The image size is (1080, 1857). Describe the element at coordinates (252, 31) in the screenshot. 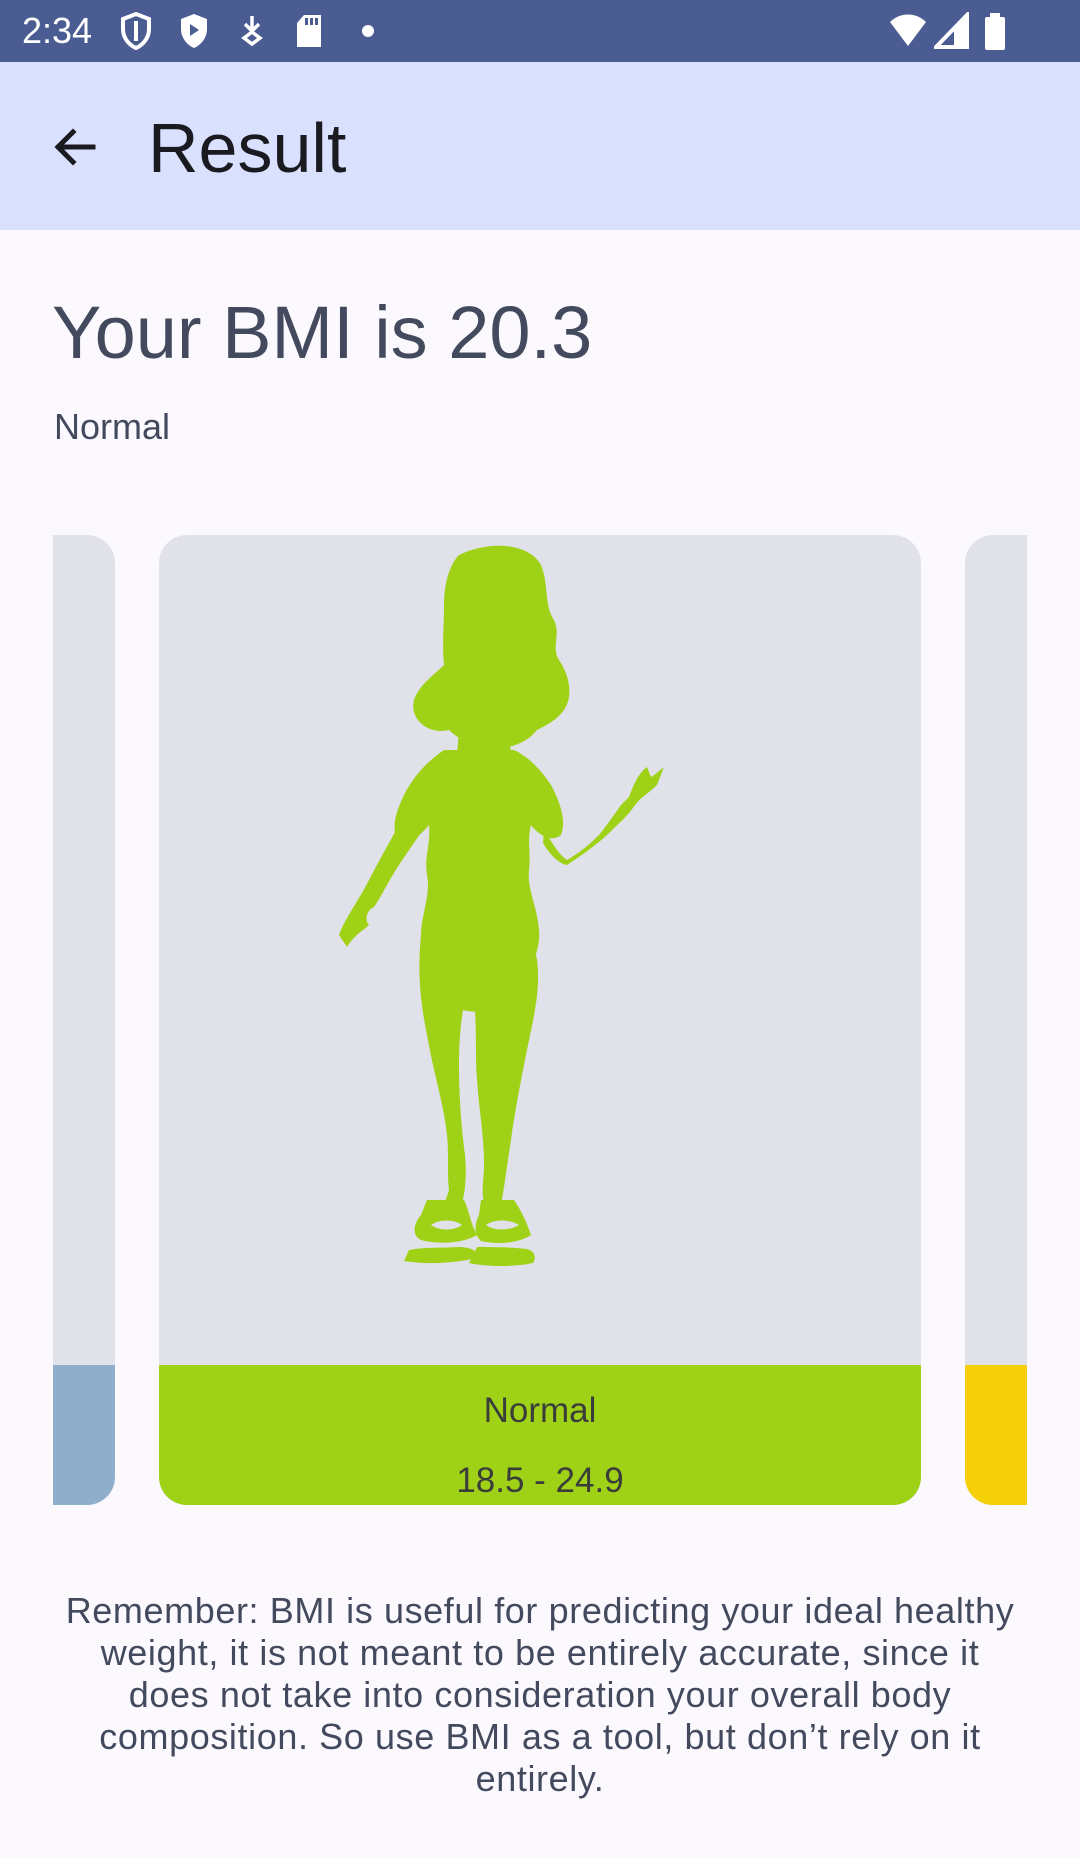

I see `download-icon` at that location.